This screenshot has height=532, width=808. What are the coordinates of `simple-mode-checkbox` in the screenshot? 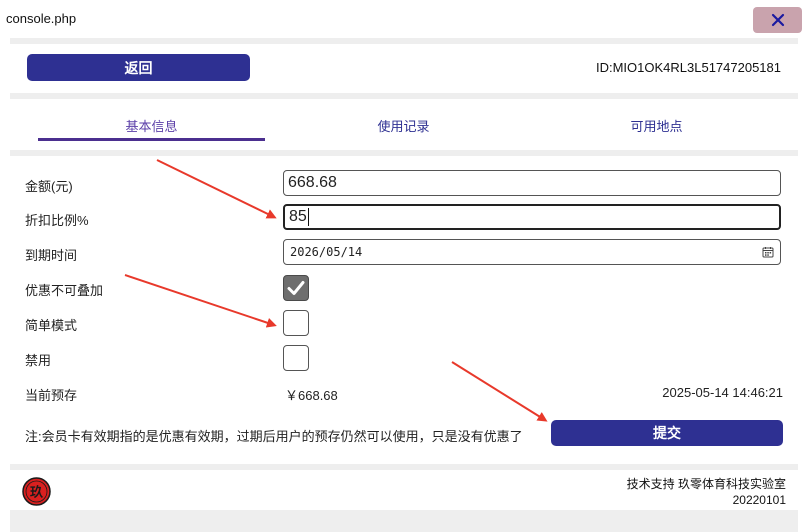 It's located at (296, 323).